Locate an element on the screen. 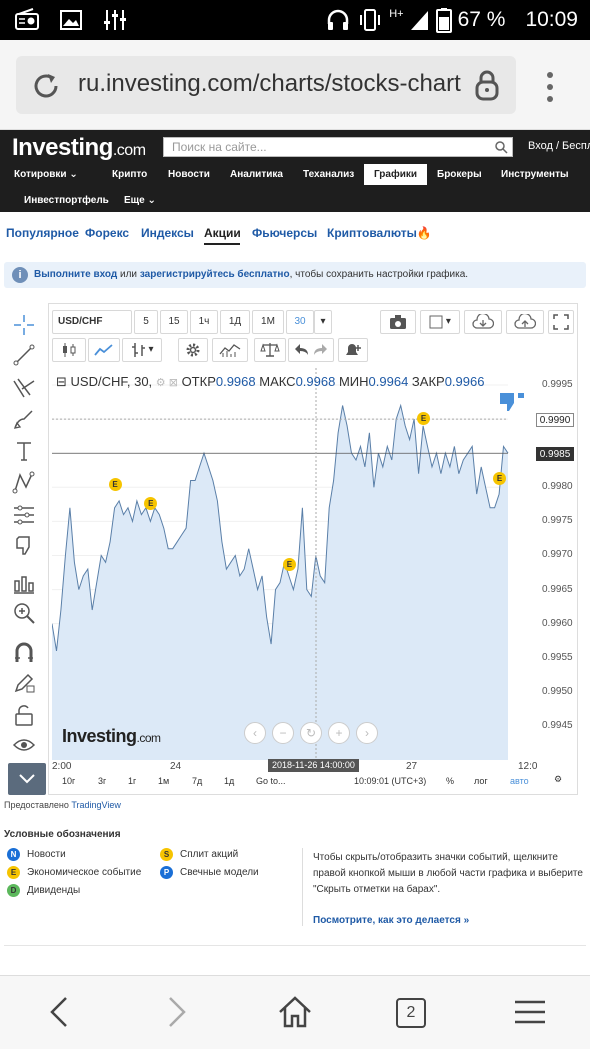 The image size is (590, 1049). menu-icon is located at coordinates (530, 1012).